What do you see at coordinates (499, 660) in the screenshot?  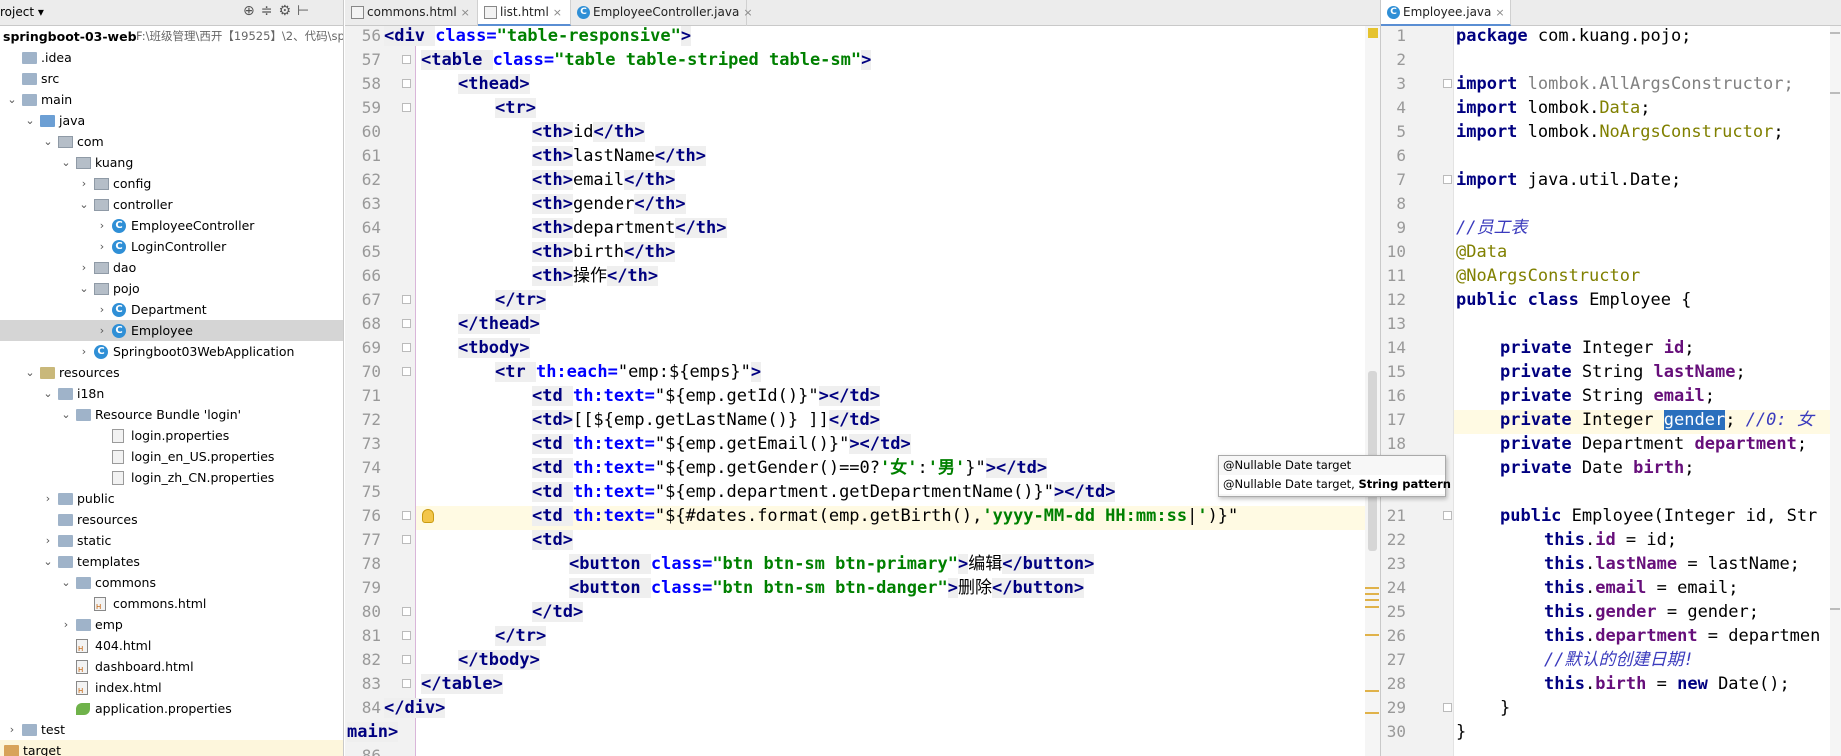 I see `code-line: </tbody>` at bounding box center [499, 660].